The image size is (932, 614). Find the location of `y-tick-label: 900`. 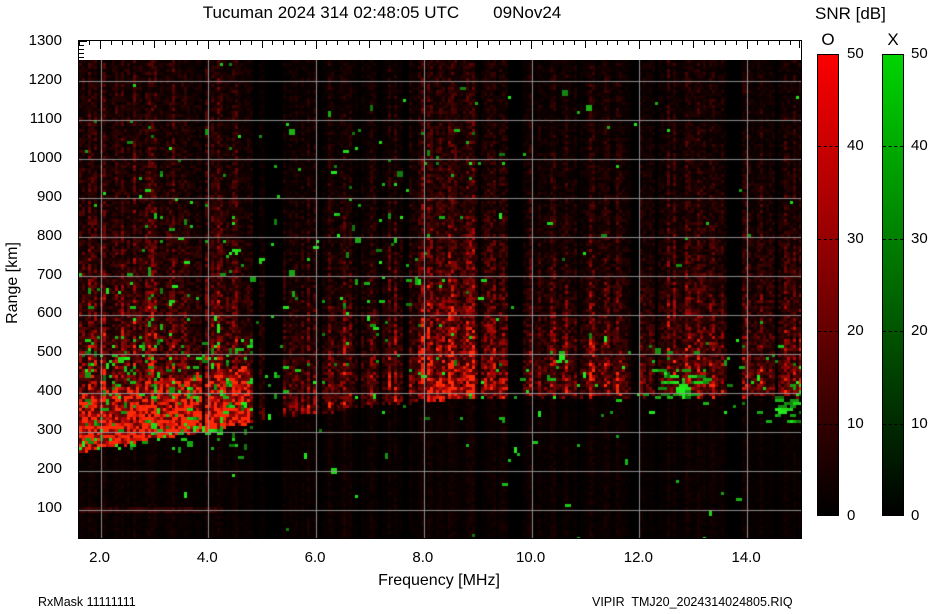

y-tick-label: 900 is located at coordinates (49, 196).